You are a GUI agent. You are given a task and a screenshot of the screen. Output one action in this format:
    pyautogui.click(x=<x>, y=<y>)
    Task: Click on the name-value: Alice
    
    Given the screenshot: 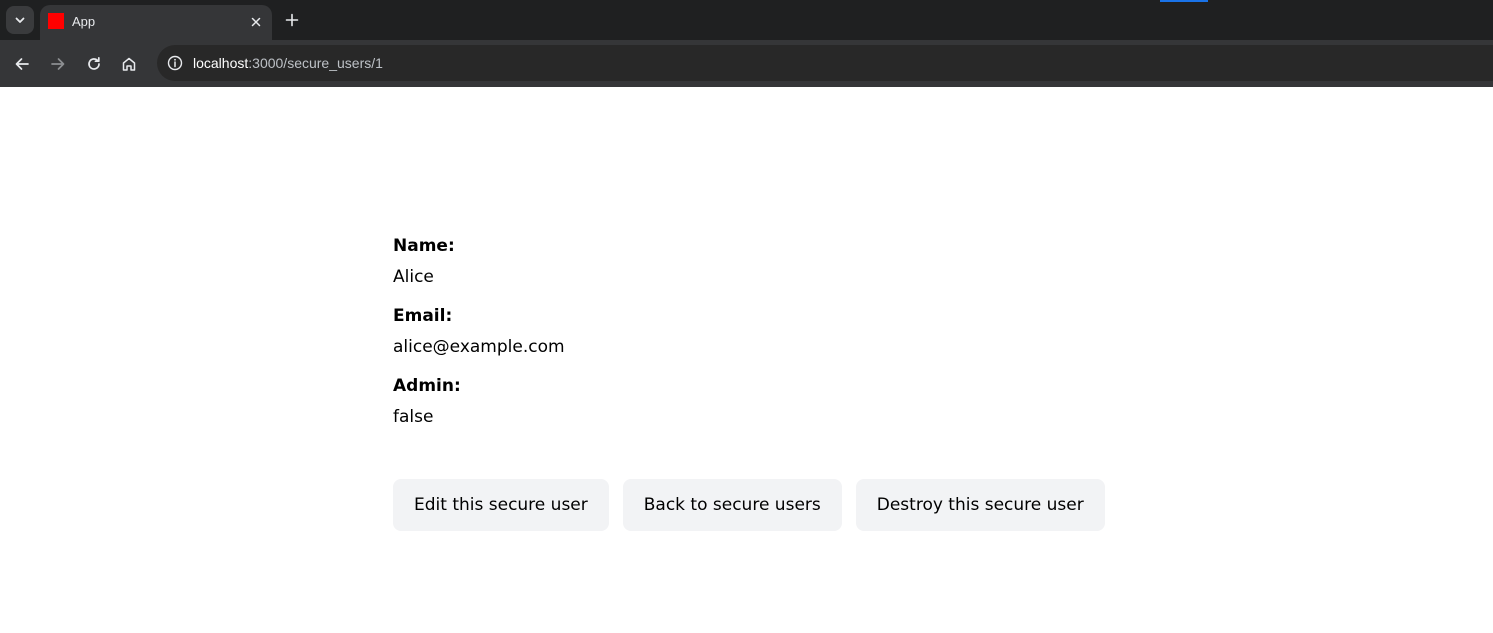 What is the action you would take?
    pyautogui.click(x=413, y=277)
    